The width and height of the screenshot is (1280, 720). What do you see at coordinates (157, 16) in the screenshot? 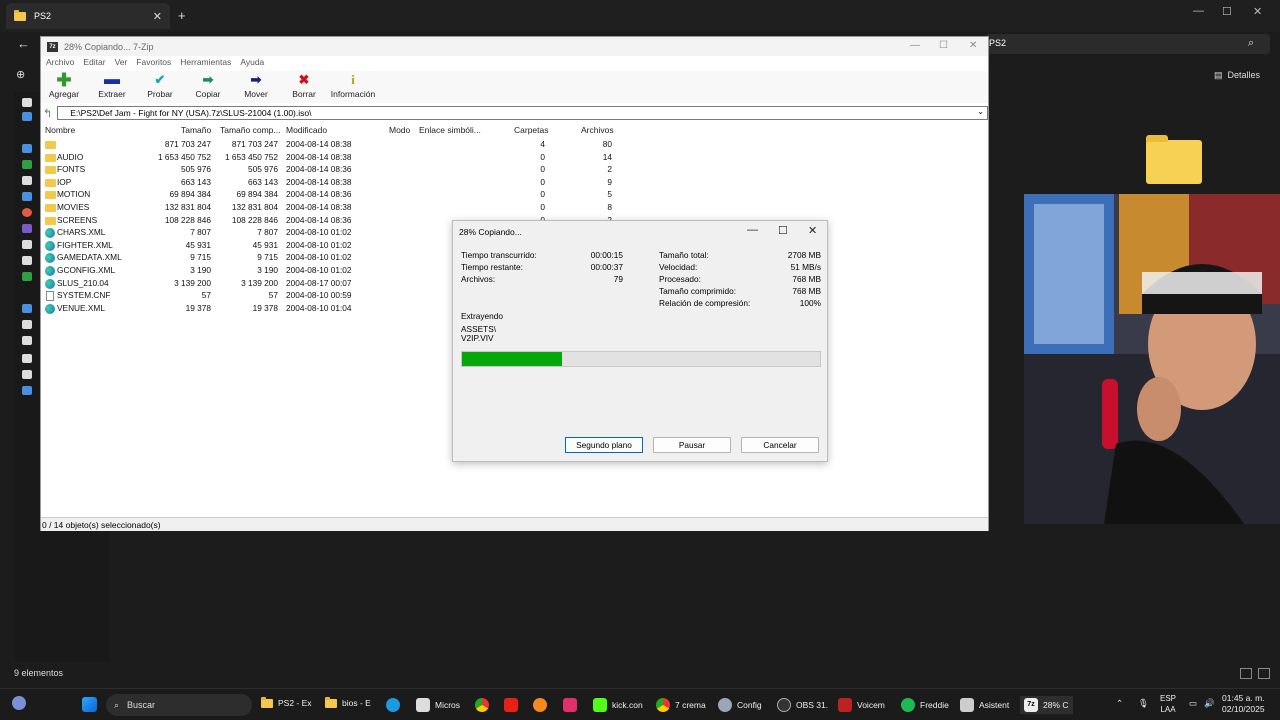
I see `close-tab-icon: ✕` at bounding box center [157, 16].